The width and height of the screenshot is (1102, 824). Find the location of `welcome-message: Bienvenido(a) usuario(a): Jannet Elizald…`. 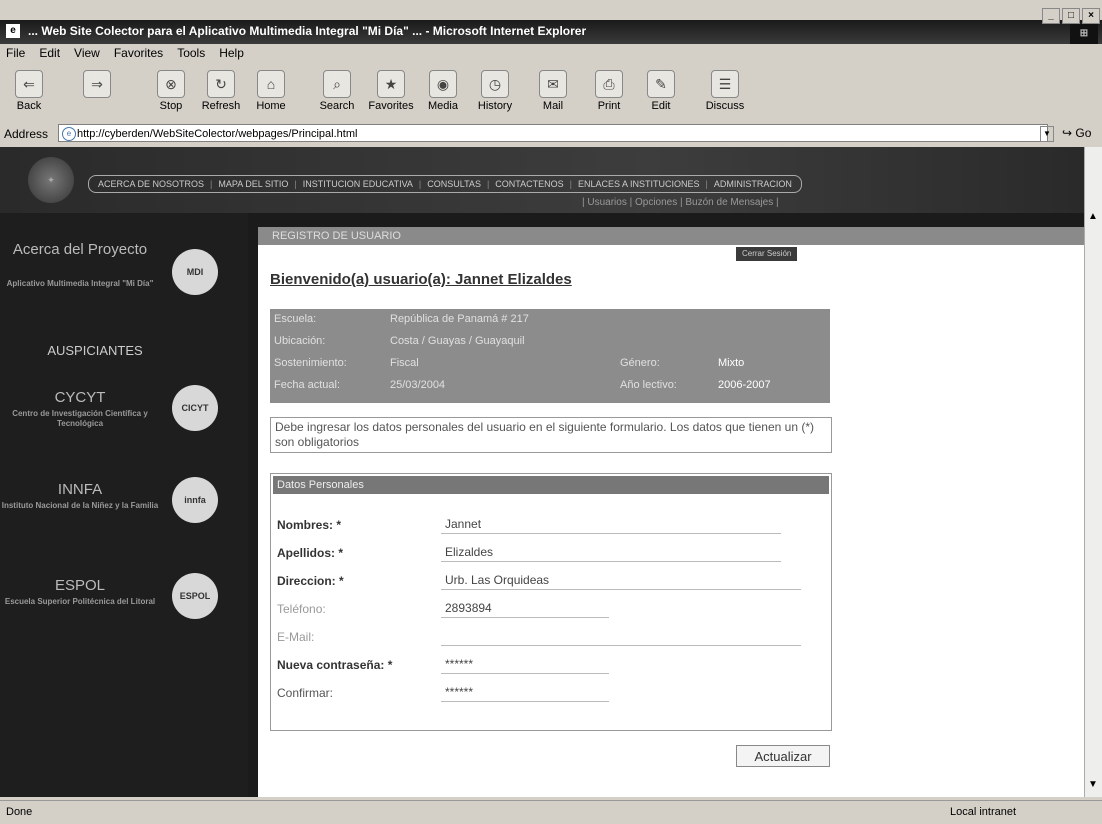

welcome-message: Bienvenido(a) usuario(a): Jannet Elizald… is located at coordinates (421, 279).